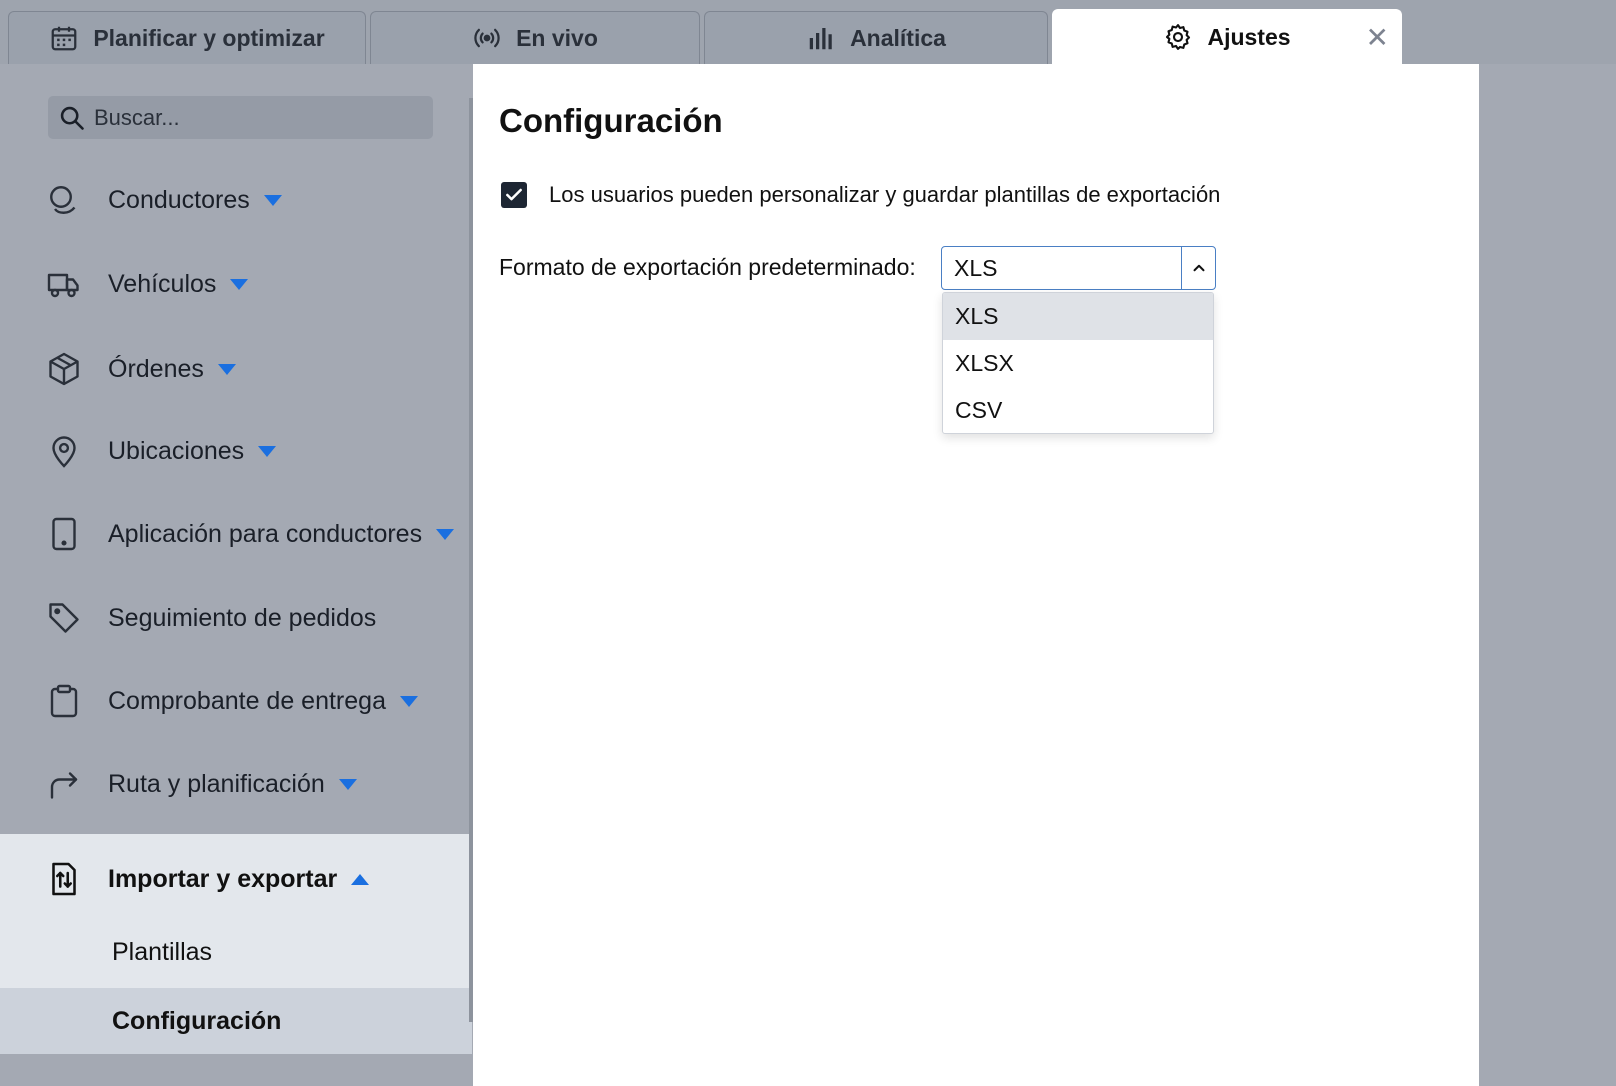 The height and width of the screenshot is (1086, 1616). Describe the element at coordinates (64, 534) in the screenshot. I see `phone-icon` at that location.